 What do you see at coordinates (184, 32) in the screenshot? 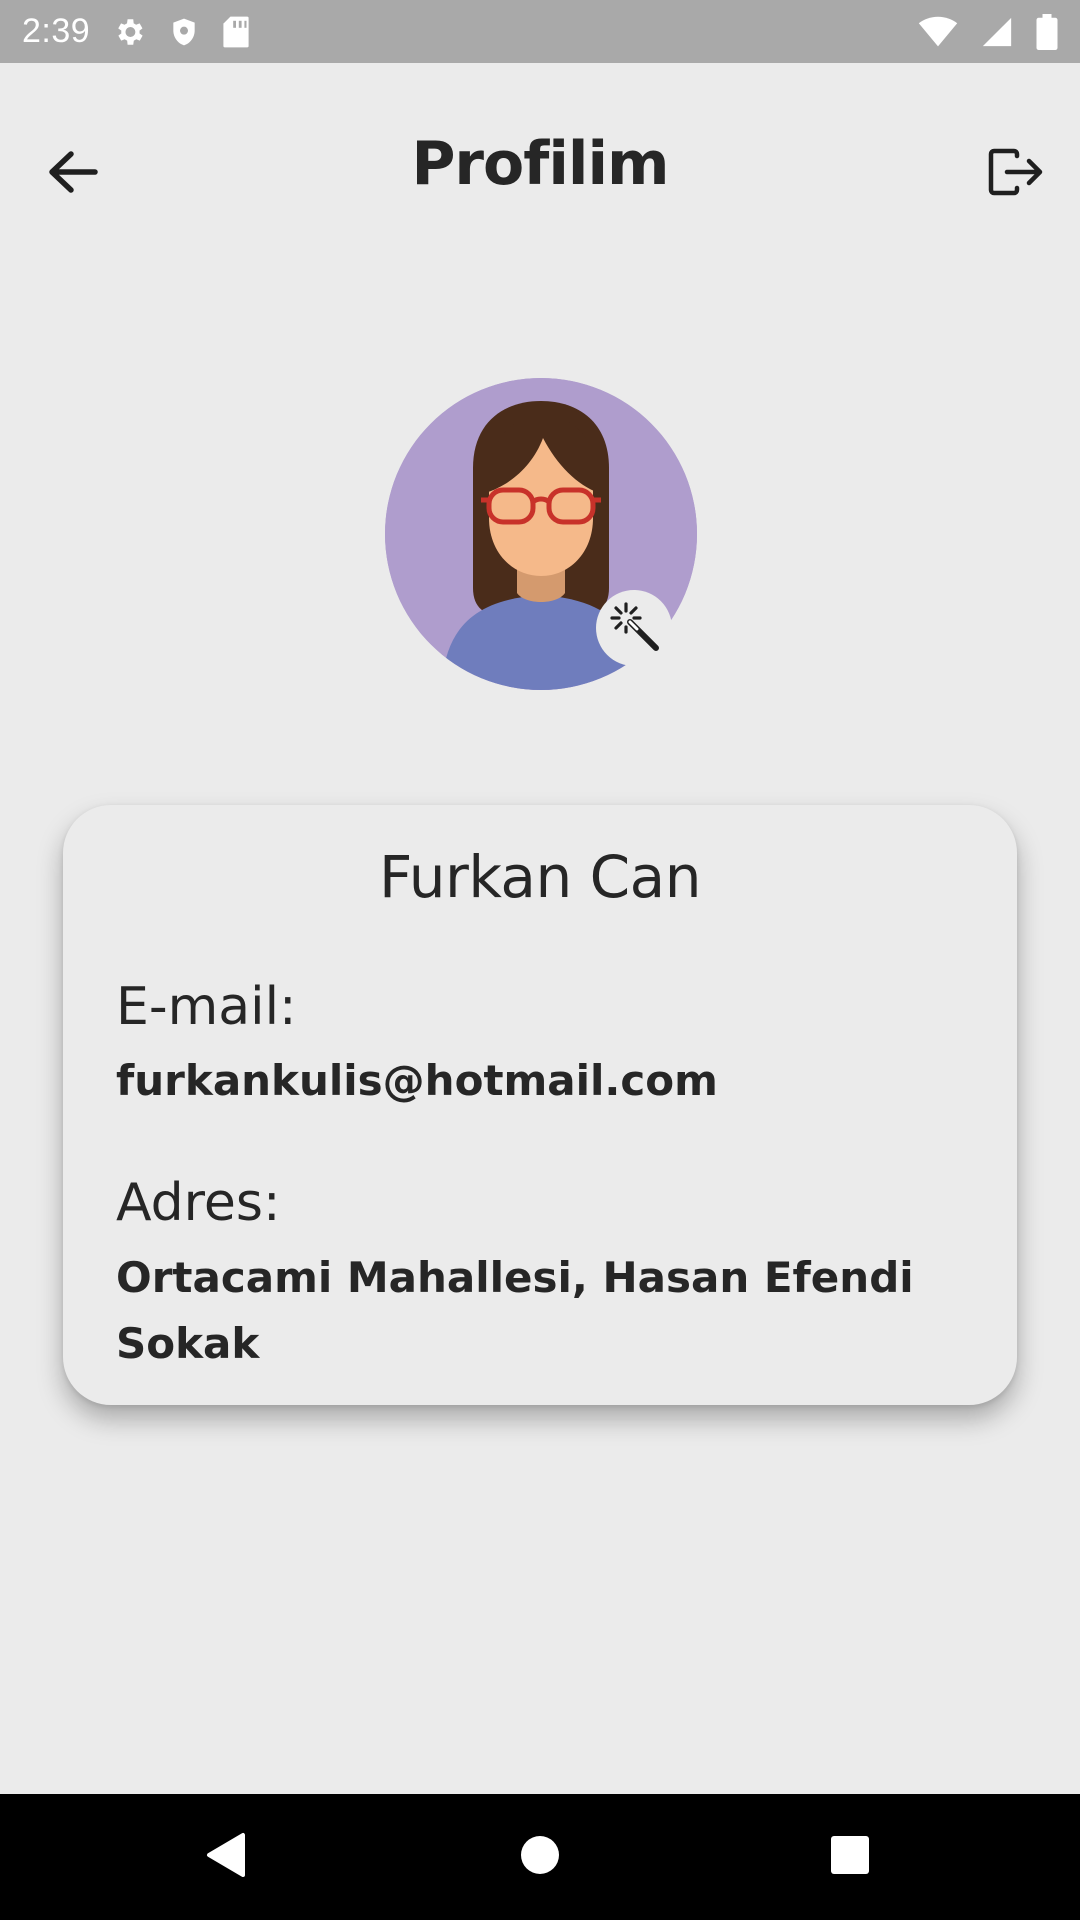
I see `shield-icon` at bounding box center [184, 32].